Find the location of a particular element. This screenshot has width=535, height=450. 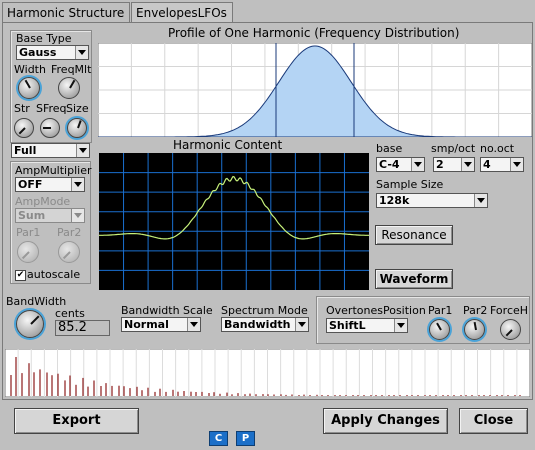

smp-oct-label: smp/oct is located at coordinates (453, 148).